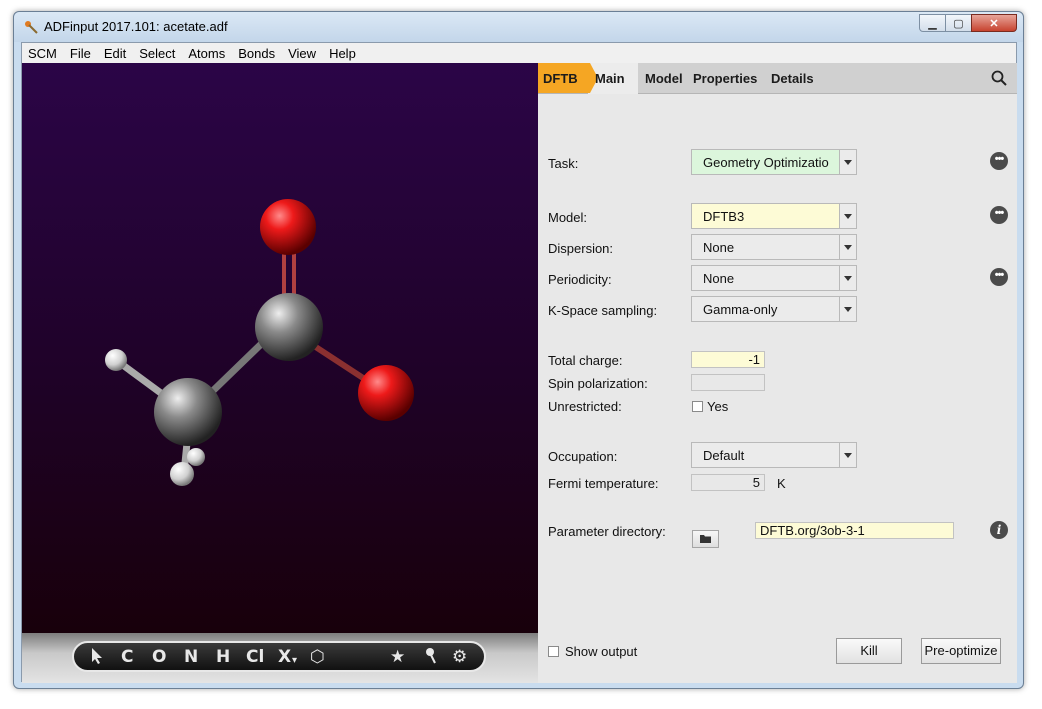 The width and height of the screenshot is (1042, 709). I want to click on occupation-dropdown: Default, so click(774, 455).